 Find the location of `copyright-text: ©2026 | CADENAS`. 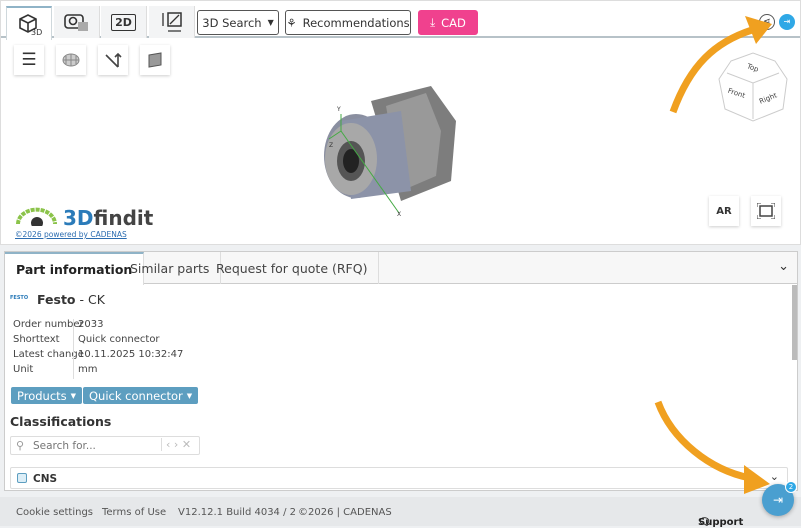

copyright-text: ©2026 | CADENAS is located at coordinates (345, 512).